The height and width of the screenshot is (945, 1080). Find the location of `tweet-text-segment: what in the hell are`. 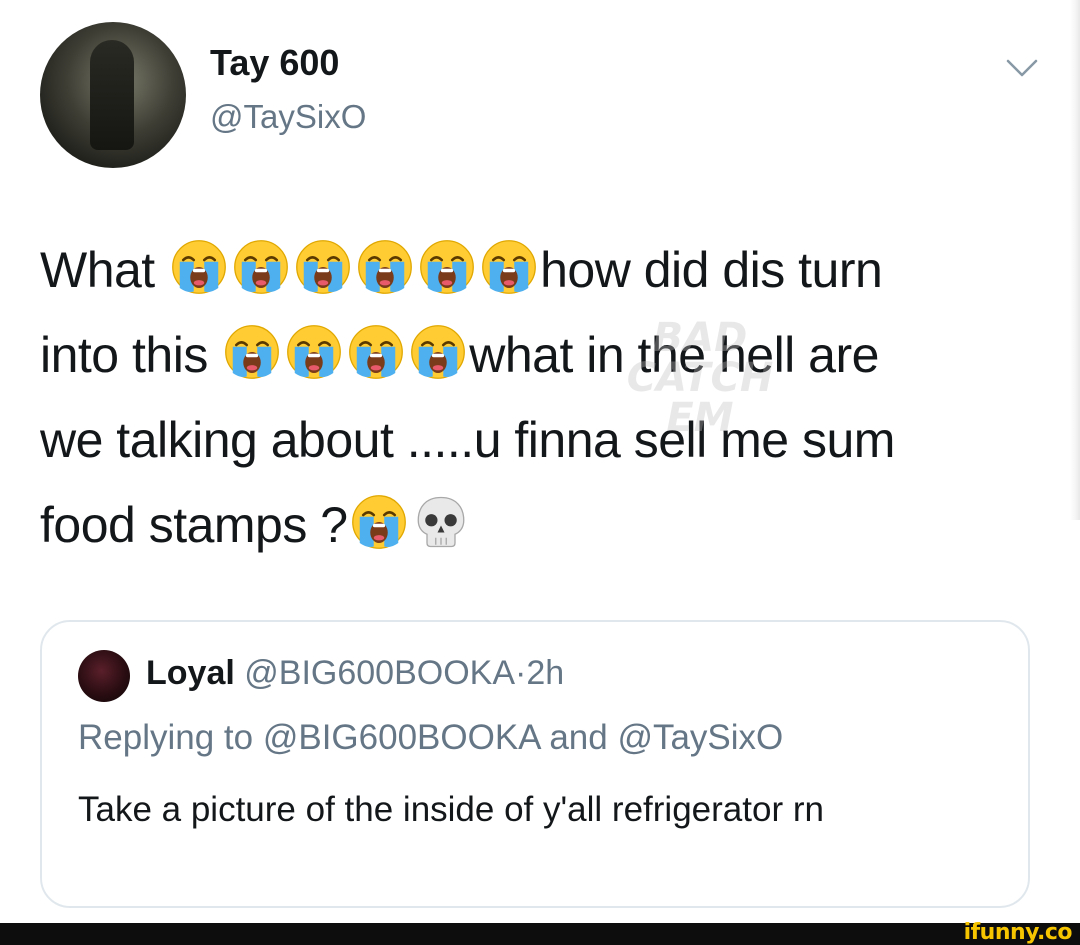

tweet-text-segment: what in the hell are is located at coordinates (674, 355).